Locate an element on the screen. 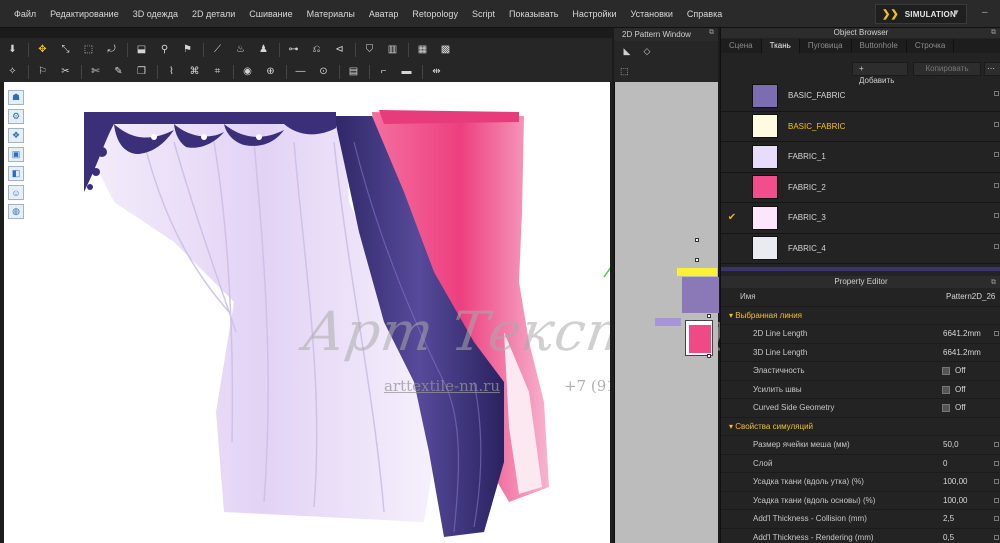  transform-icon: ⤡ is located at coordinates (65, 49).